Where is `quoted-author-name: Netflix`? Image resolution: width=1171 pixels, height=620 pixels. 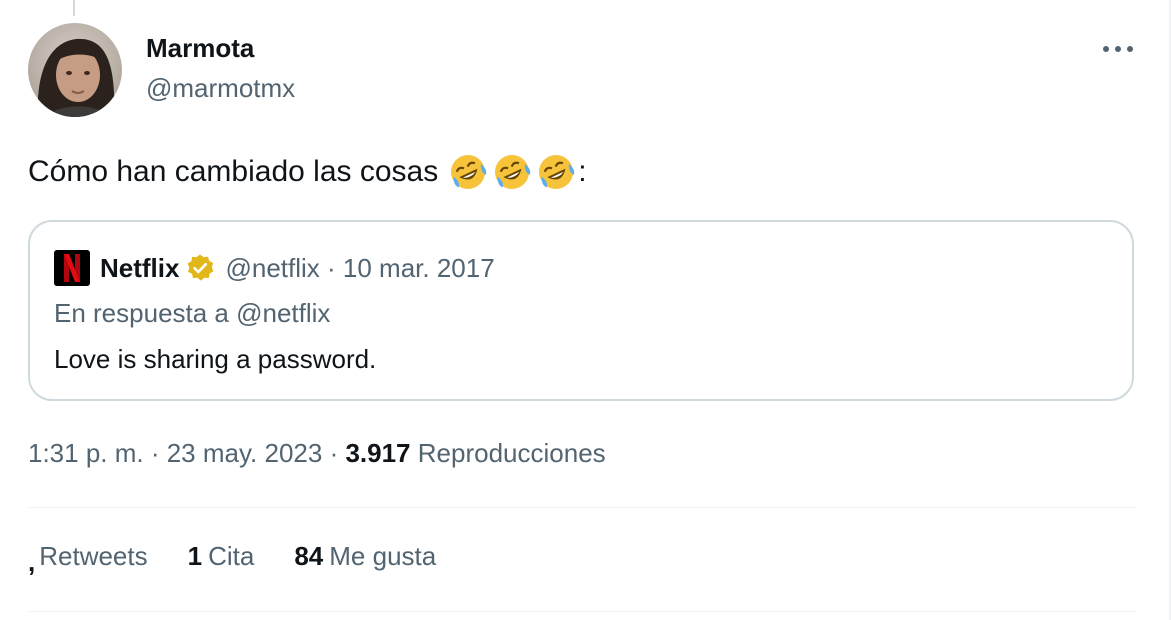 quoted-author-name: Netflix is located at coordinates (139, 268).